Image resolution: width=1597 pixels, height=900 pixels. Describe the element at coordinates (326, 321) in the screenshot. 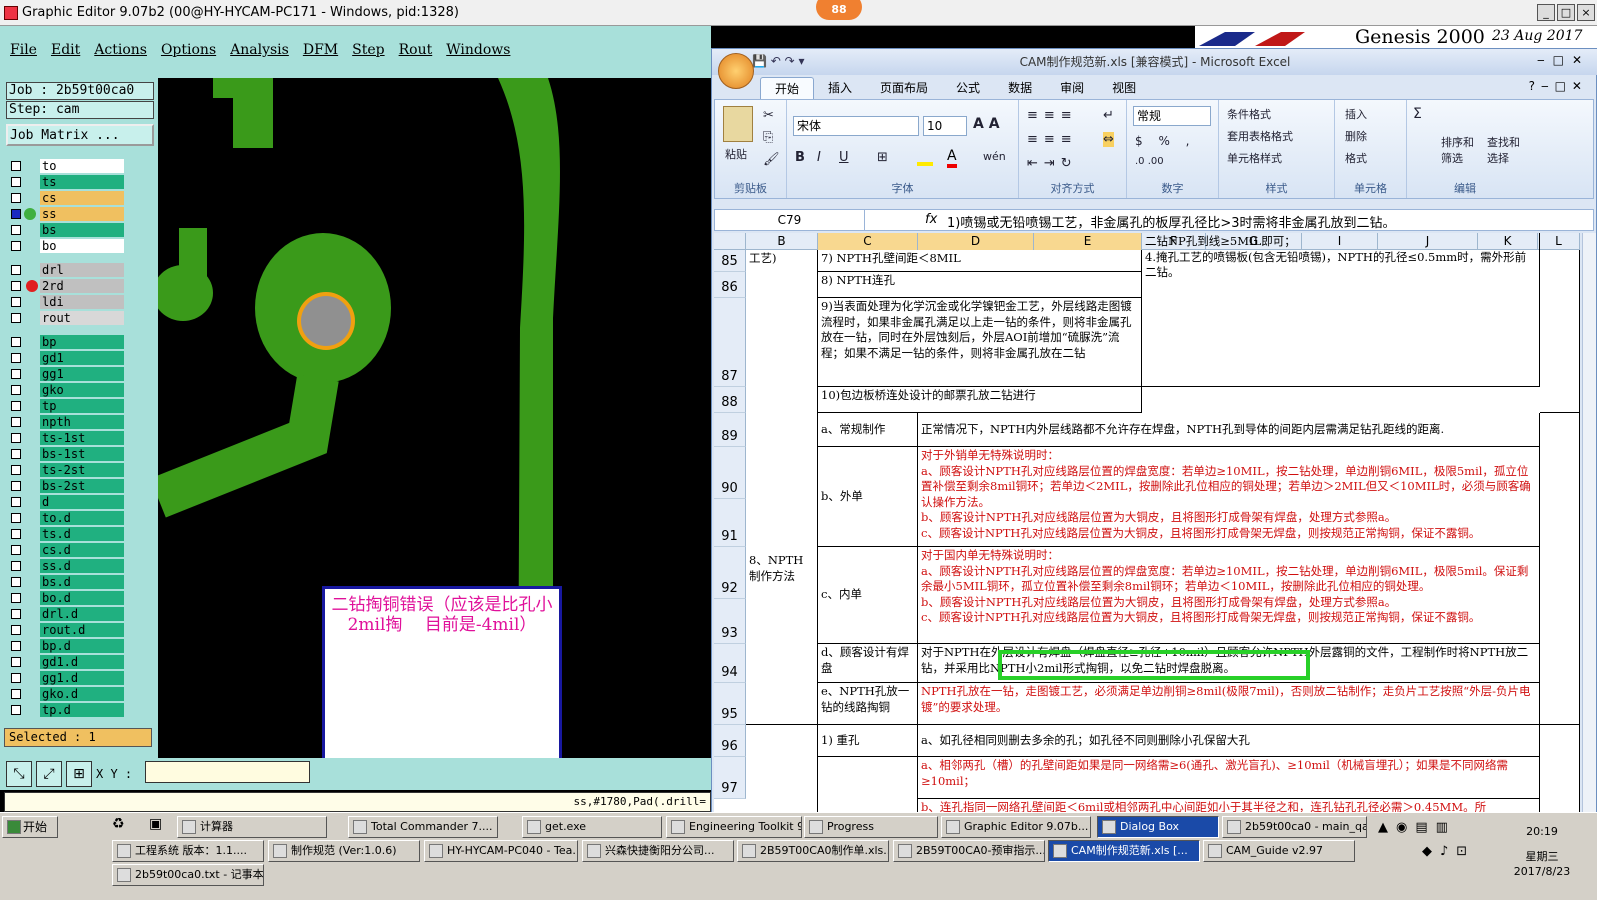

I see `drill-hole` at that location.